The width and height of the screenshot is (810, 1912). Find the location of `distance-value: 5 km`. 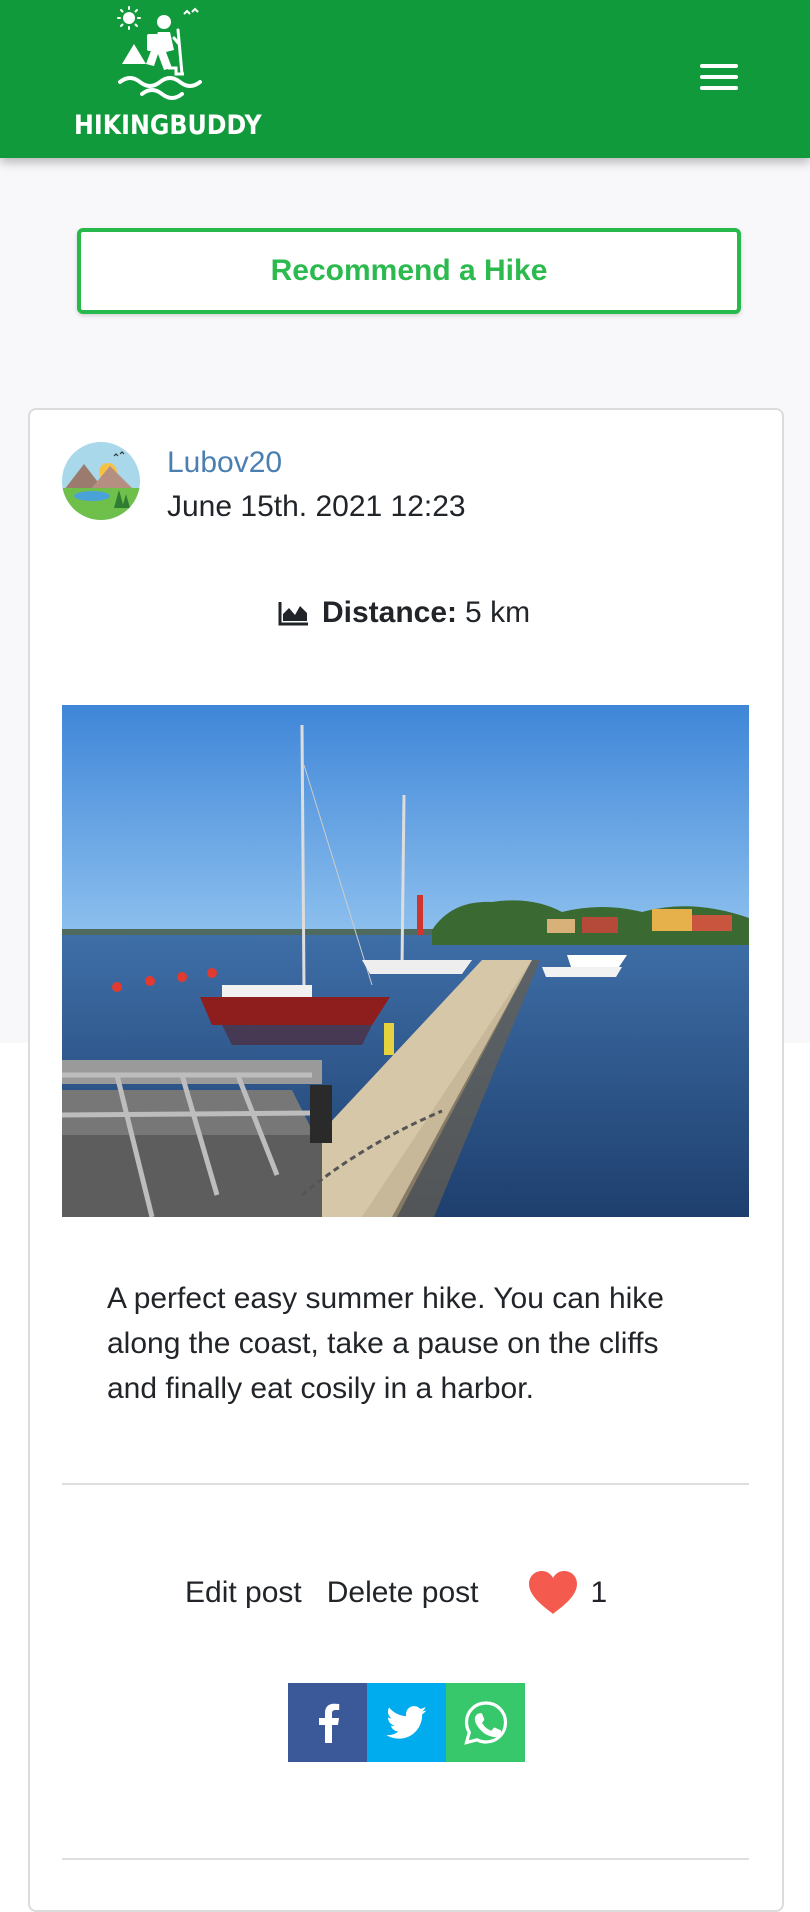

distance-value: 5 km is located at coordinates (498, 612).